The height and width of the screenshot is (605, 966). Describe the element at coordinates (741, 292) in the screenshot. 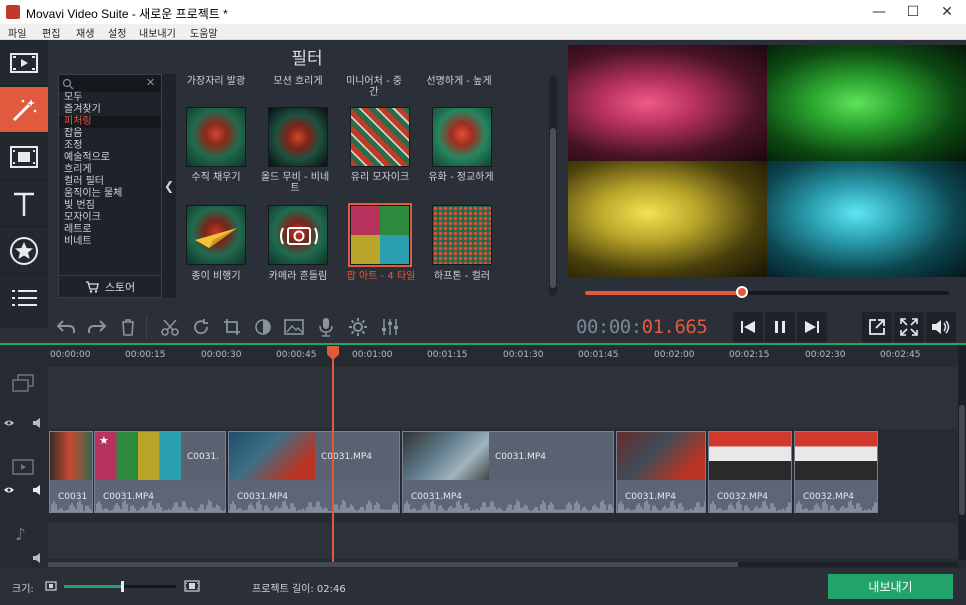

I see `playback-progress-handle` at that location.